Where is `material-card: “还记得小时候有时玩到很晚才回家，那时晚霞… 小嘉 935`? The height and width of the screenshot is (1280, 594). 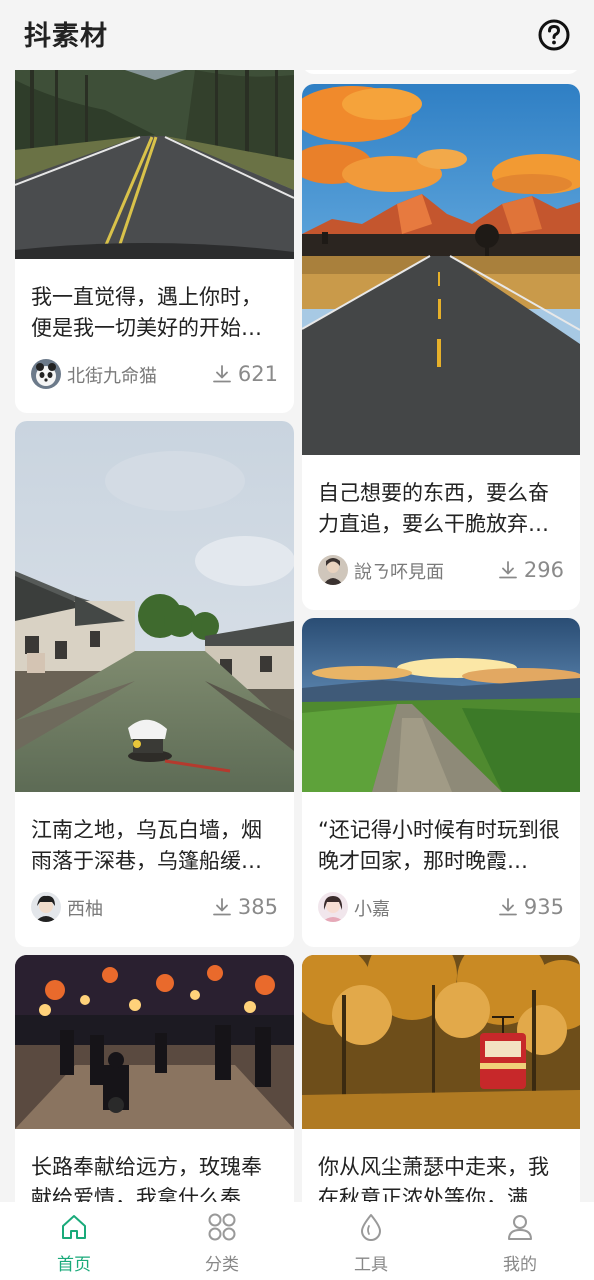
material-card: “还记得小时候有时玩到很晚才回家，那时晚霞… 小嘉 935 is located at coordinates (441, 782).